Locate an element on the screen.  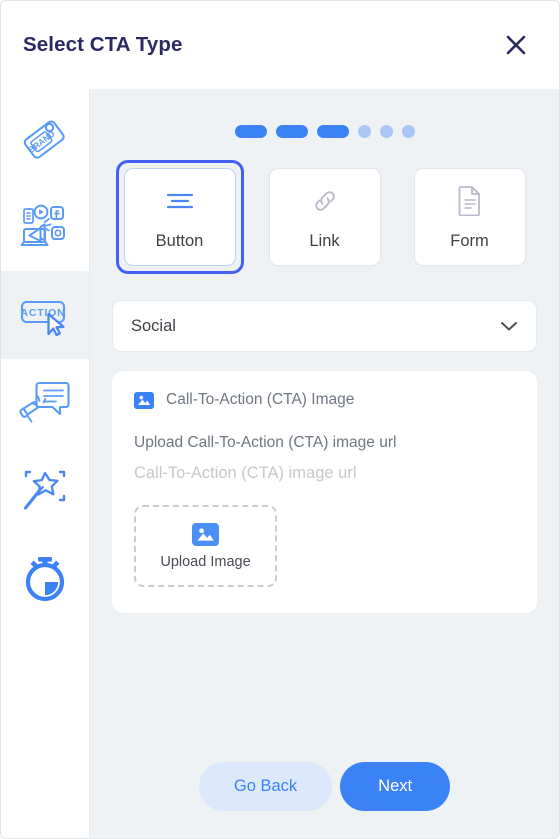
image-icon is located at coordinates (144, 400).